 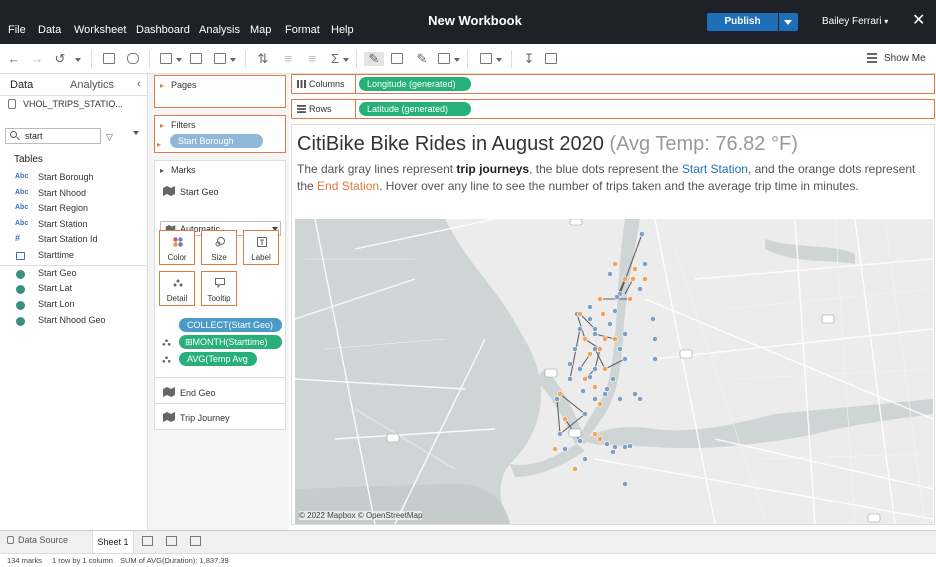 I want to click on label-button: Label, so click(x=261, y=247).